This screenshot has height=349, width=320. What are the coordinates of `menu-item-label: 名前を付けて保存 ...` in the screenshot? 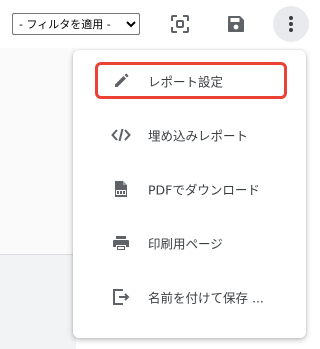 It's located at (206, 298).